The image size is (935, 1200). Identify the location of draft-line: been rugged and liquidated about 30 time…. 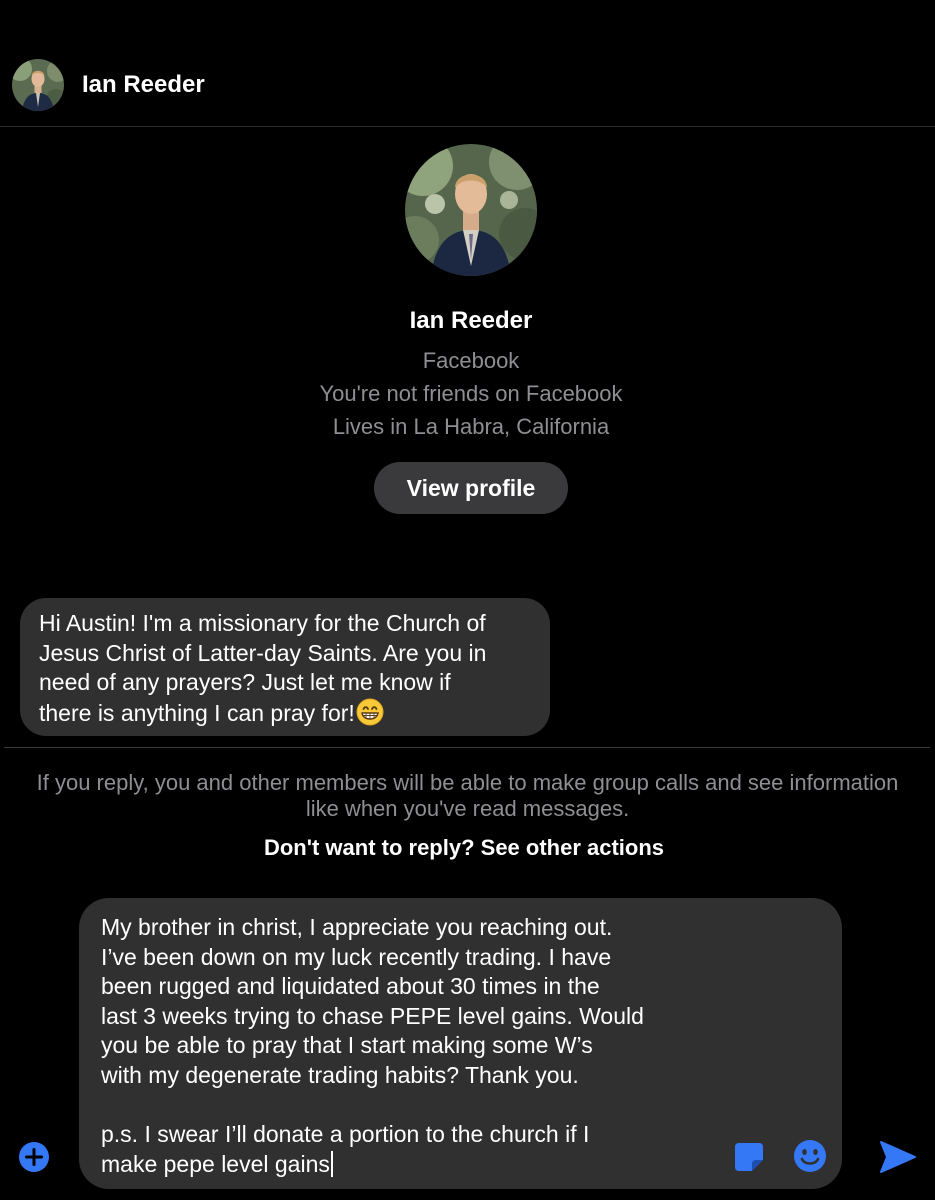
(350, 986).